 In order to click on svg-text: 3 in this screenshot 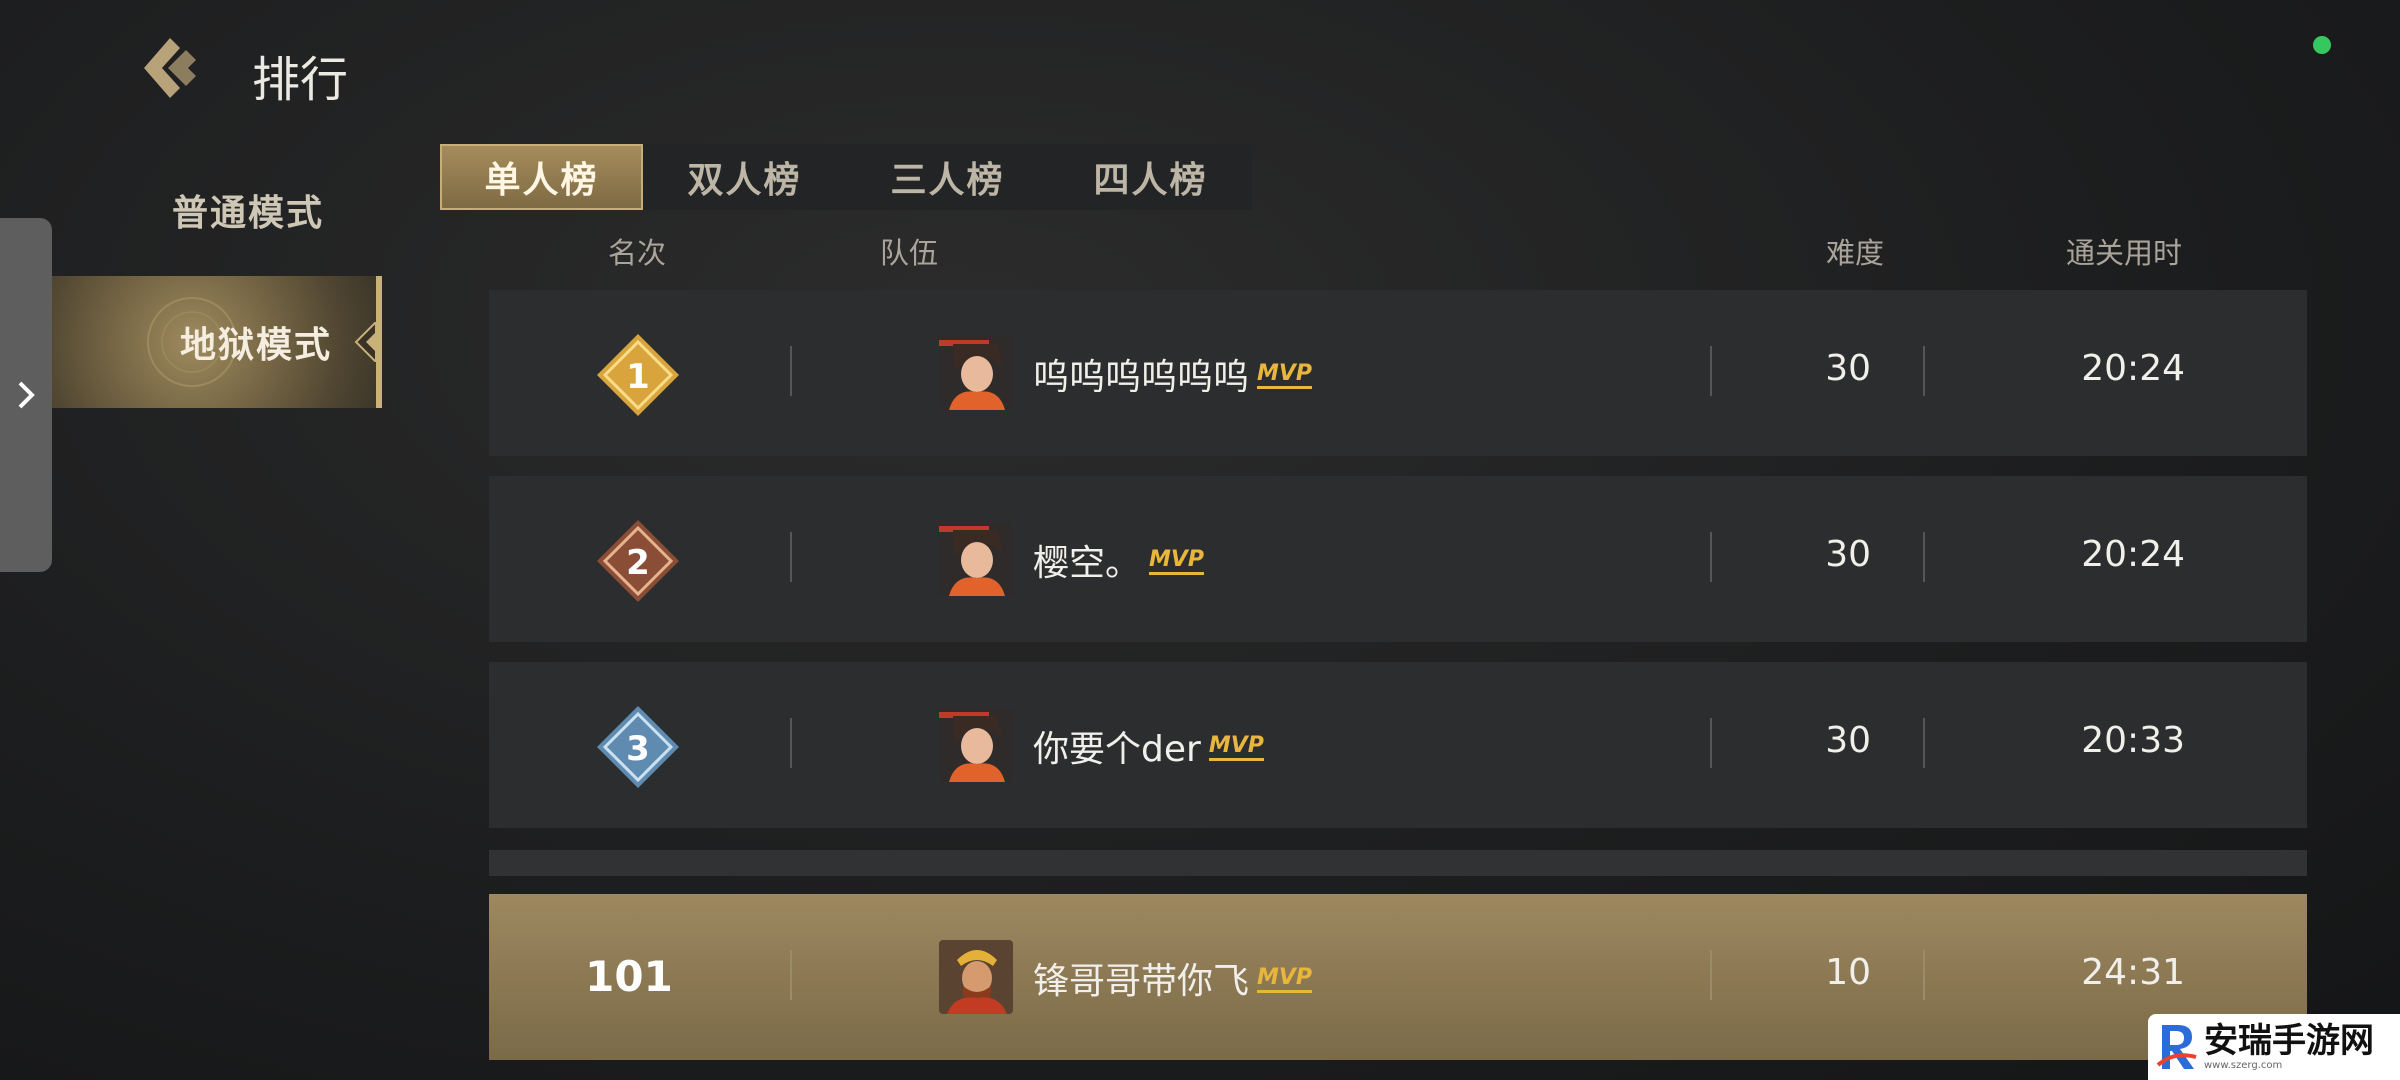, I will do `click(638, 749)`.